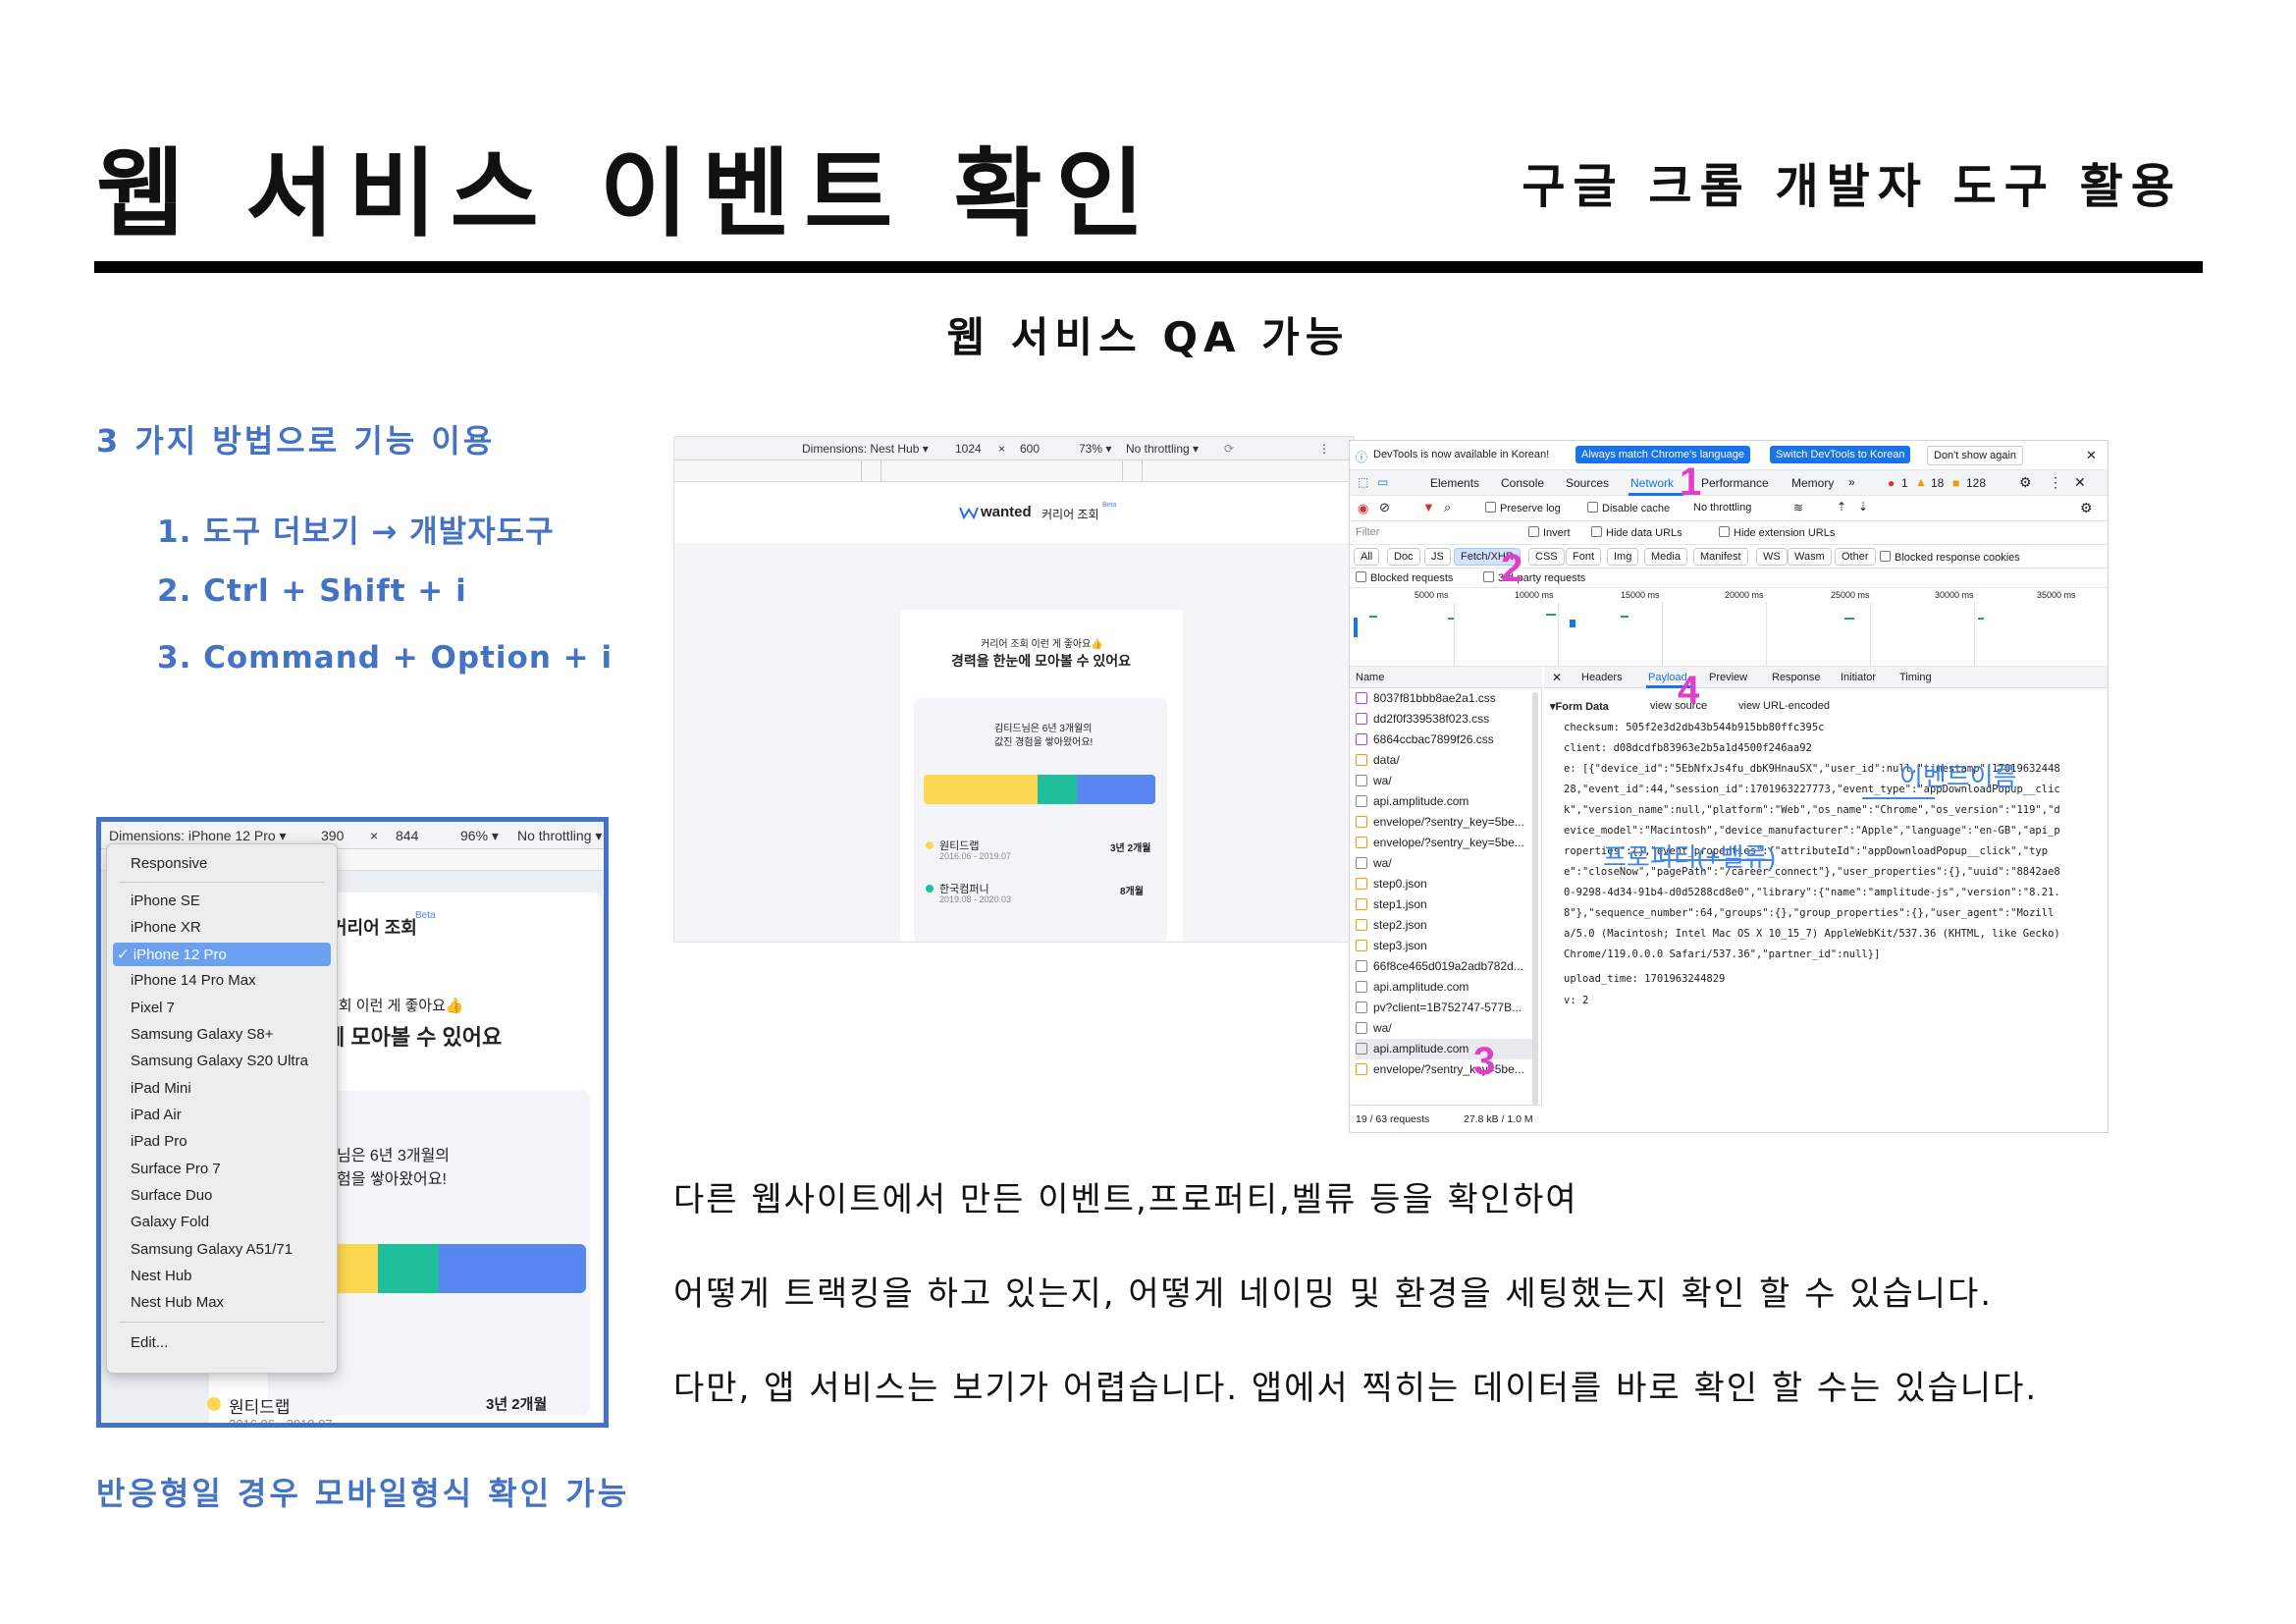  I want to click on tab-performance: Performance, so click(1735, 483).